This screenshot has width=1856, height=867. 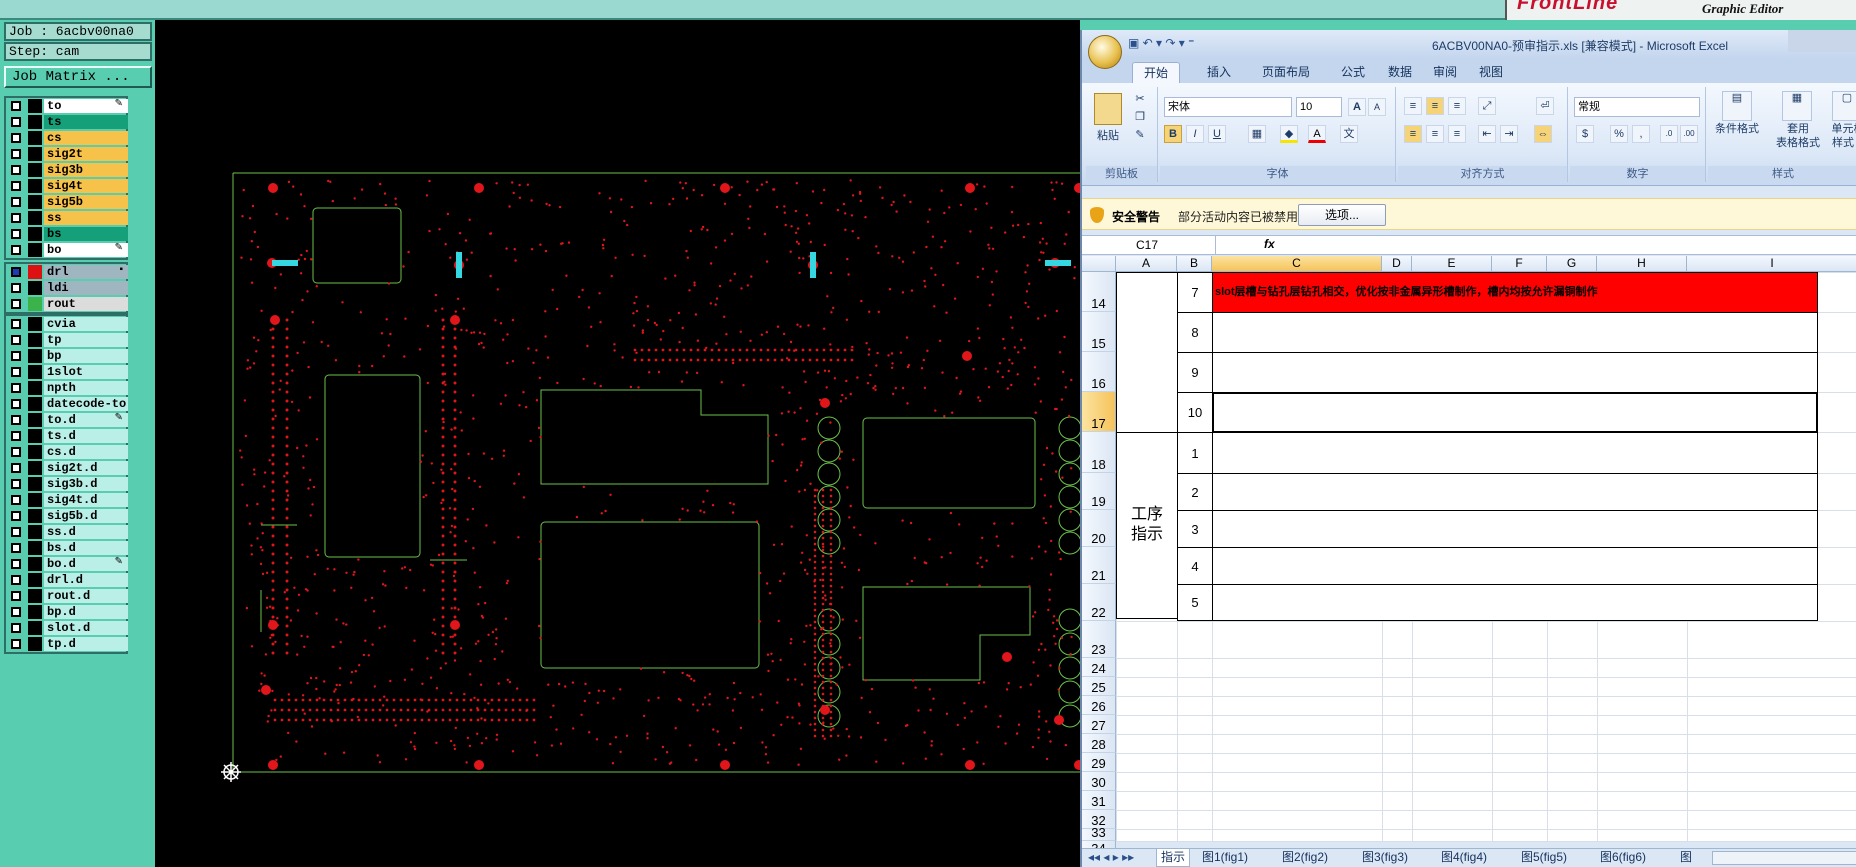 I want to click on layer-name: ts, so click(x=86, y=122).